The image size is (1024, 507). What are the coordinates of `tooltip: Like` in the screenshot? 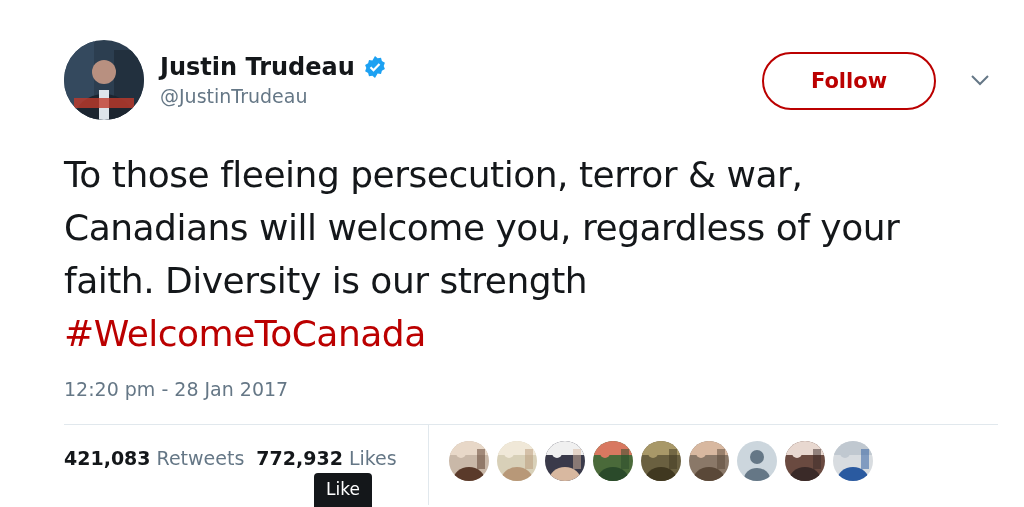 It's located at (343, 490).